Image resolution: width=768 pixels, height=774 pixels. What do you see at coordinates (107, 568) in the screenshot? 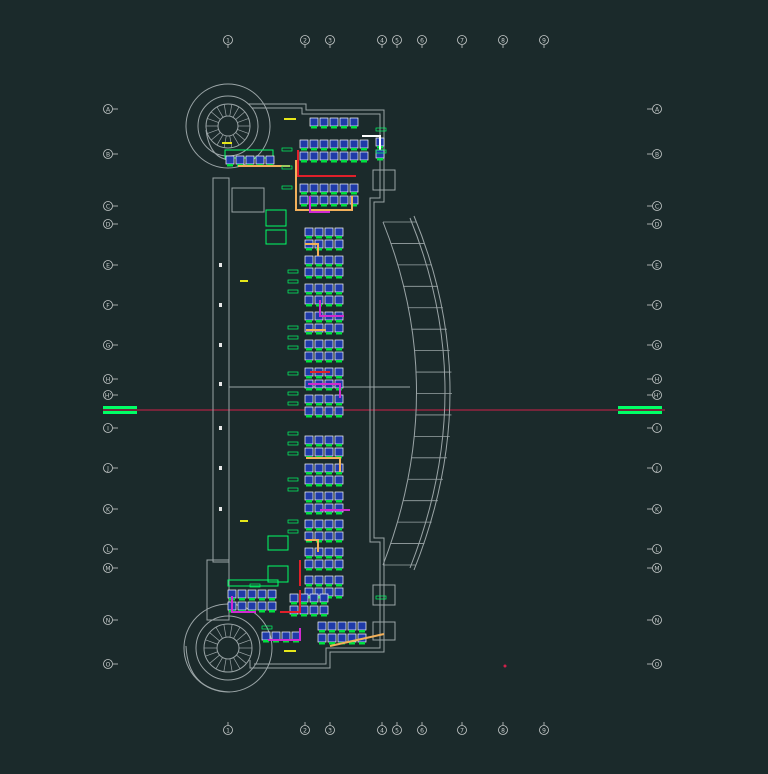
I see `row-bubble-left-M-label: M` at bounding box center [107, 568].